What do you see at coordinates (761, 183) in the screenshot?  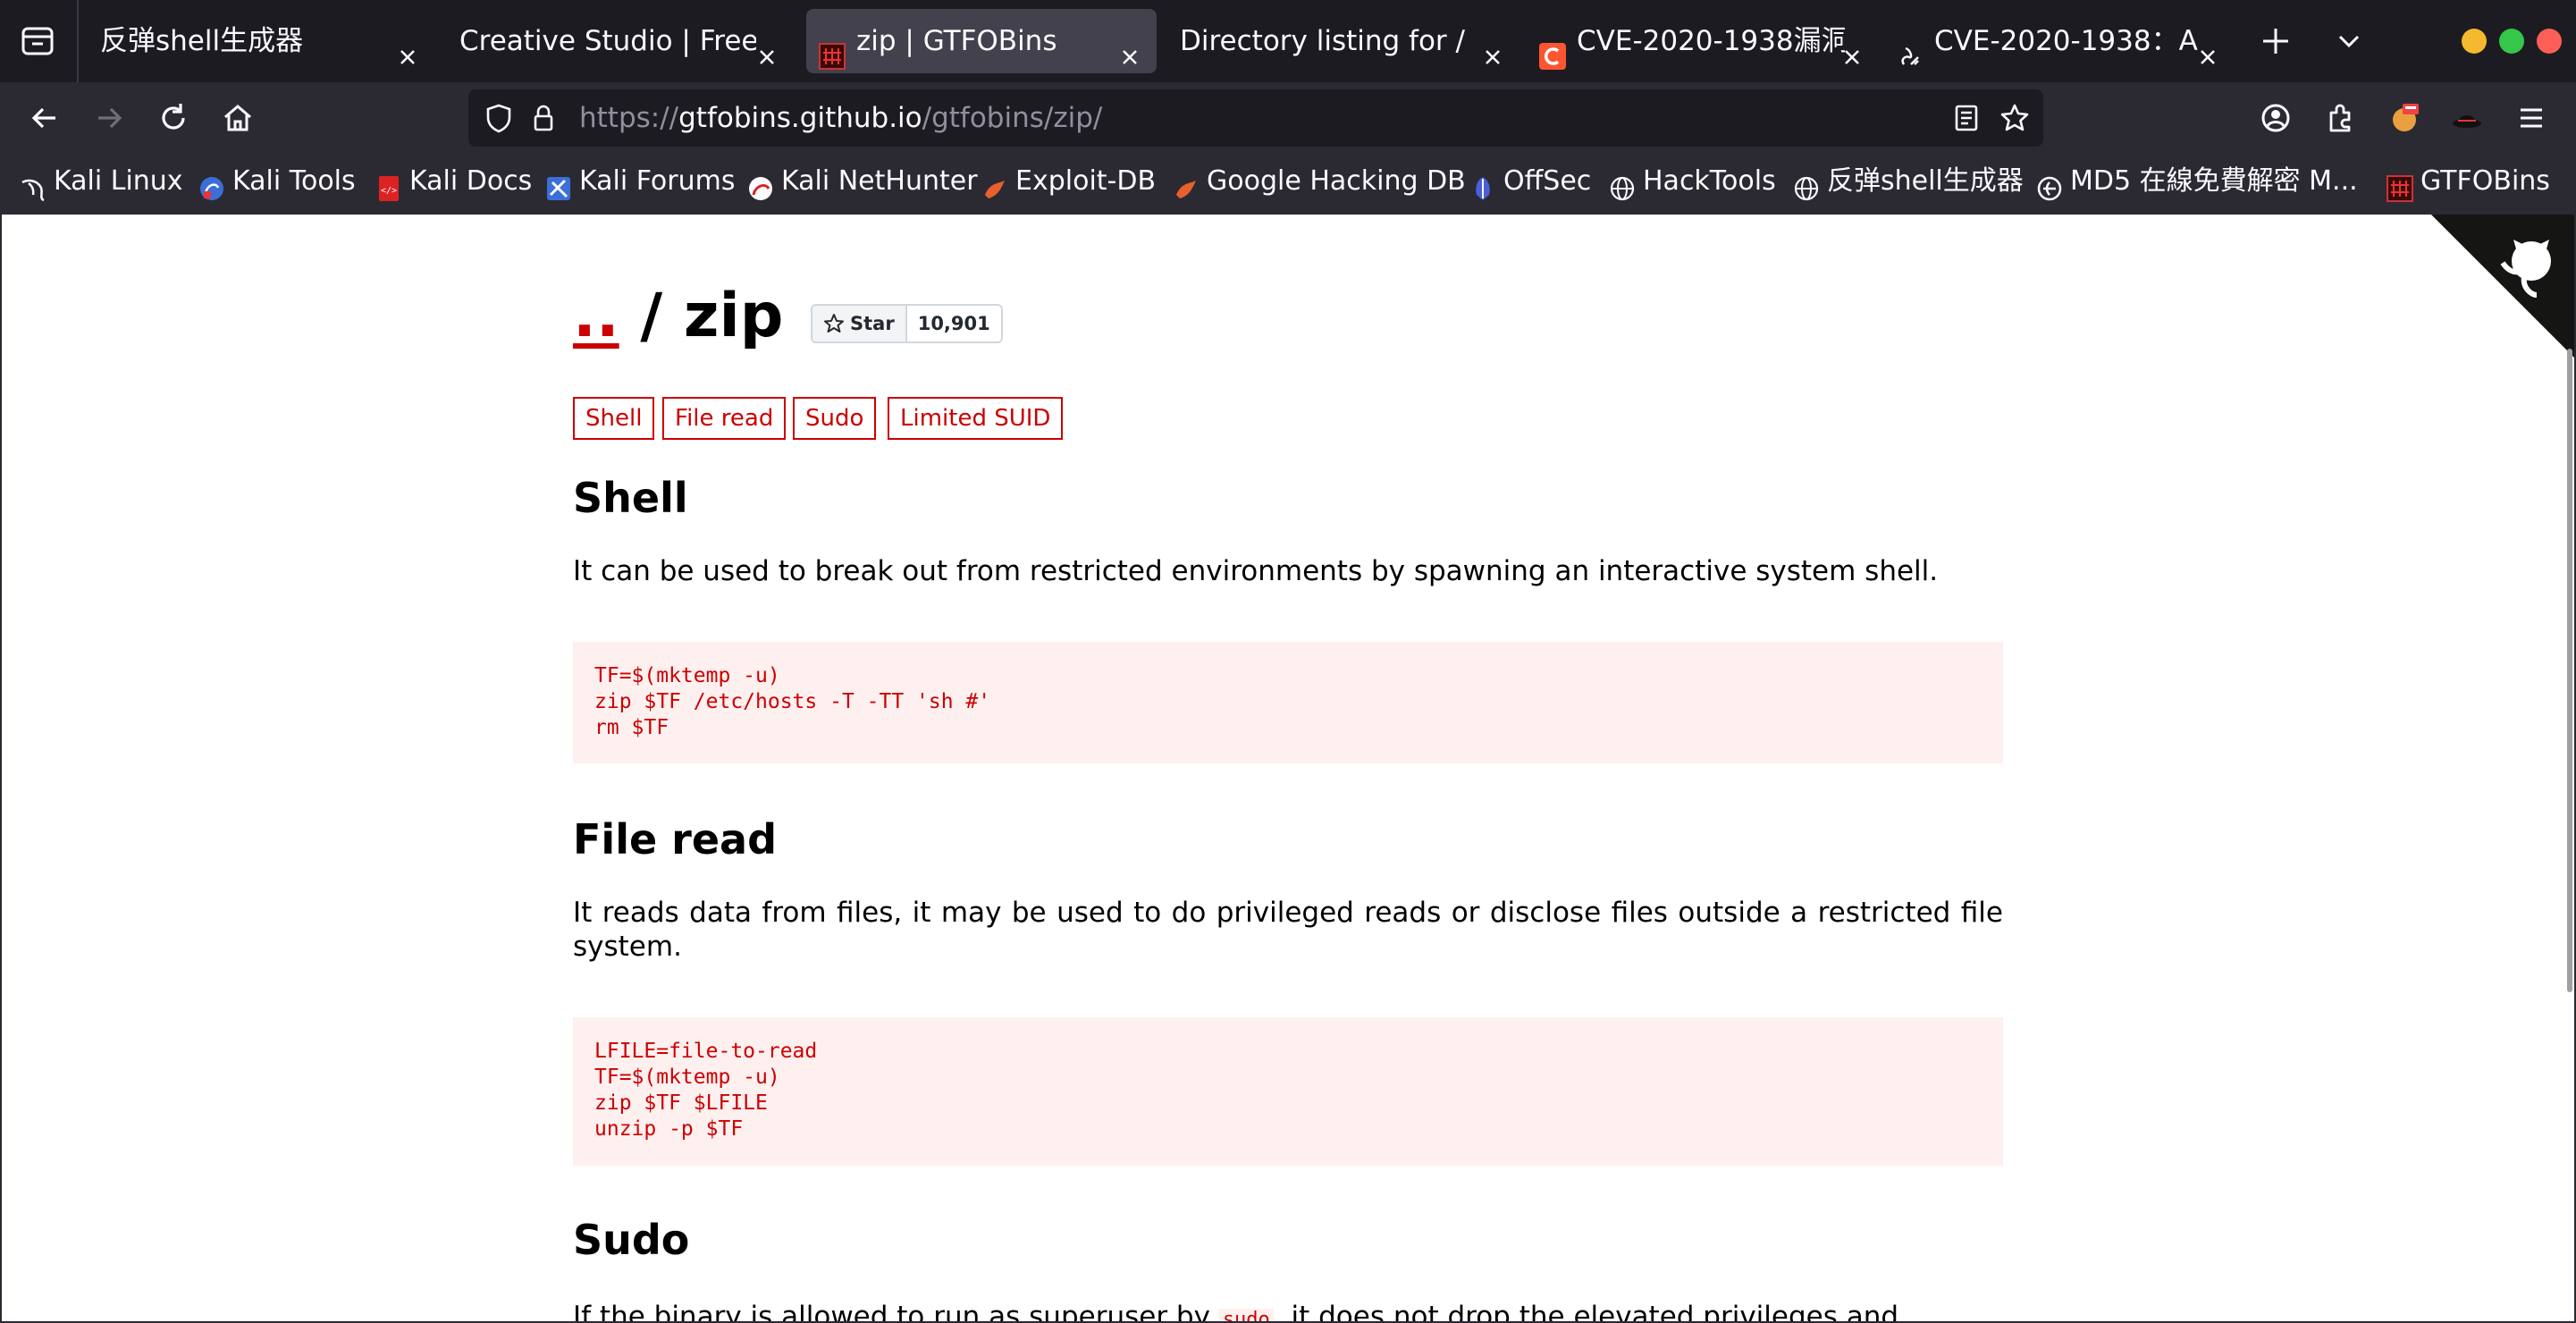 I see `nethunter-icon` at bounding box center [761, 183].